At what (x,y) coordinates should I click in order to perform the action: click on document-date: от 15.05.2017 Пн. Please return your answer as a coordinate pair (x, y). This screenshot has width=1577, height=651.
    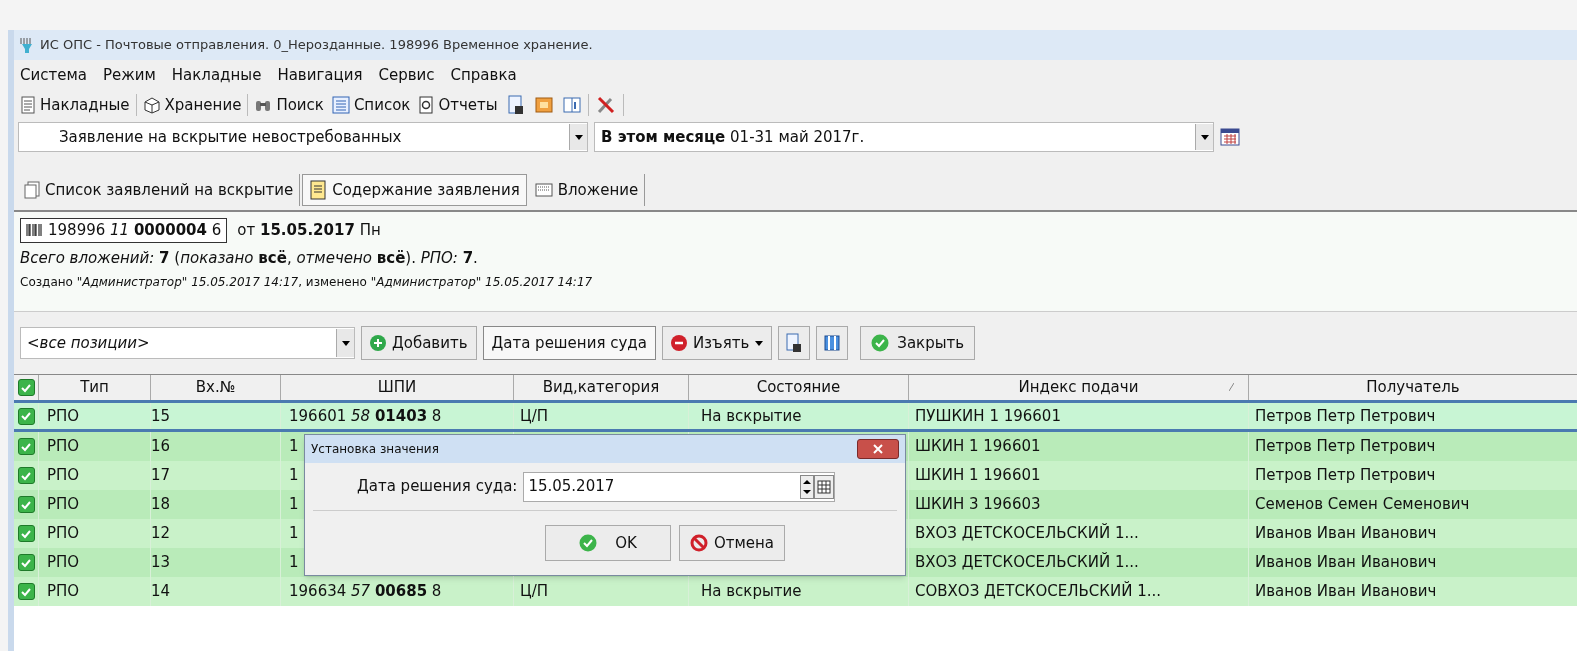
    Looking at the image, I should click on (309, 230).